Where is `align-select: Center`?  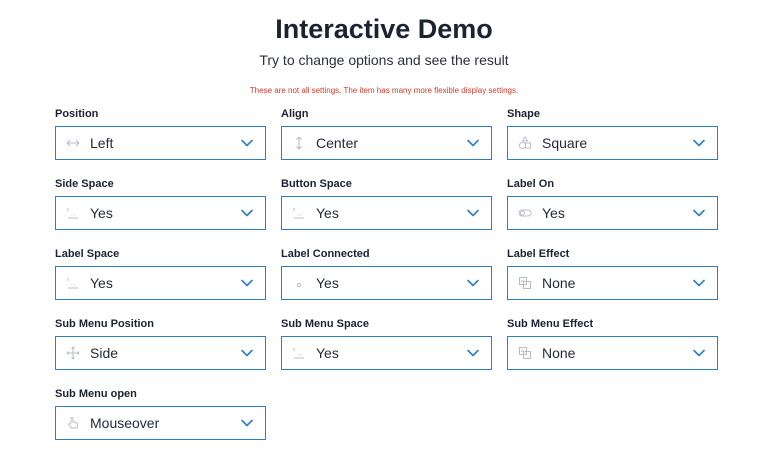 align-select: Center is located at coordinates (386, 143).